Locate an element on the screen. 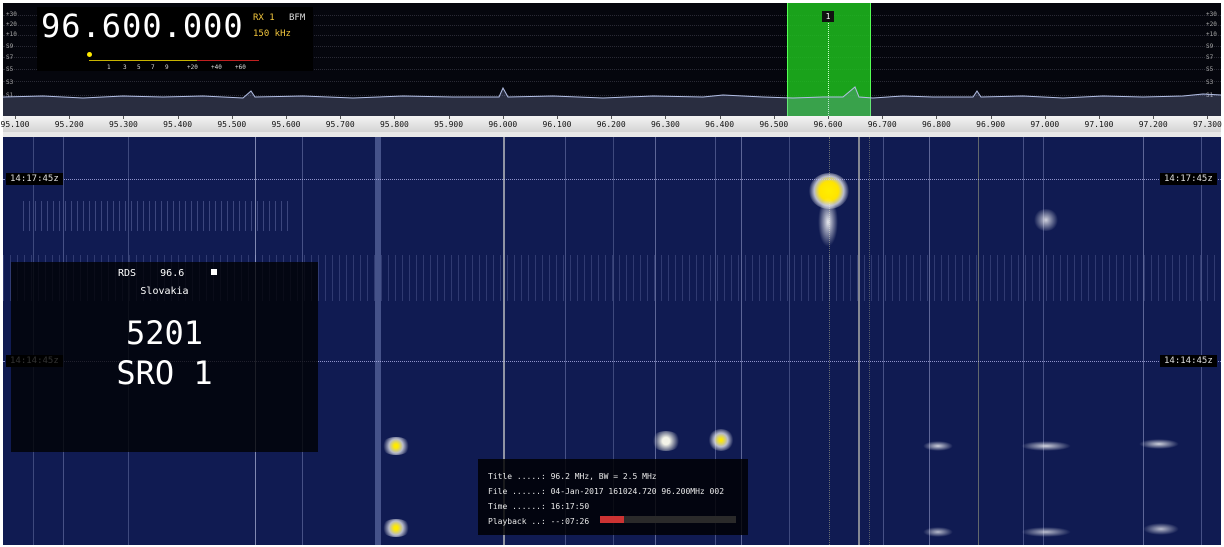  frequency-tick-label: 95.800 is located at coordinates (394, 124).